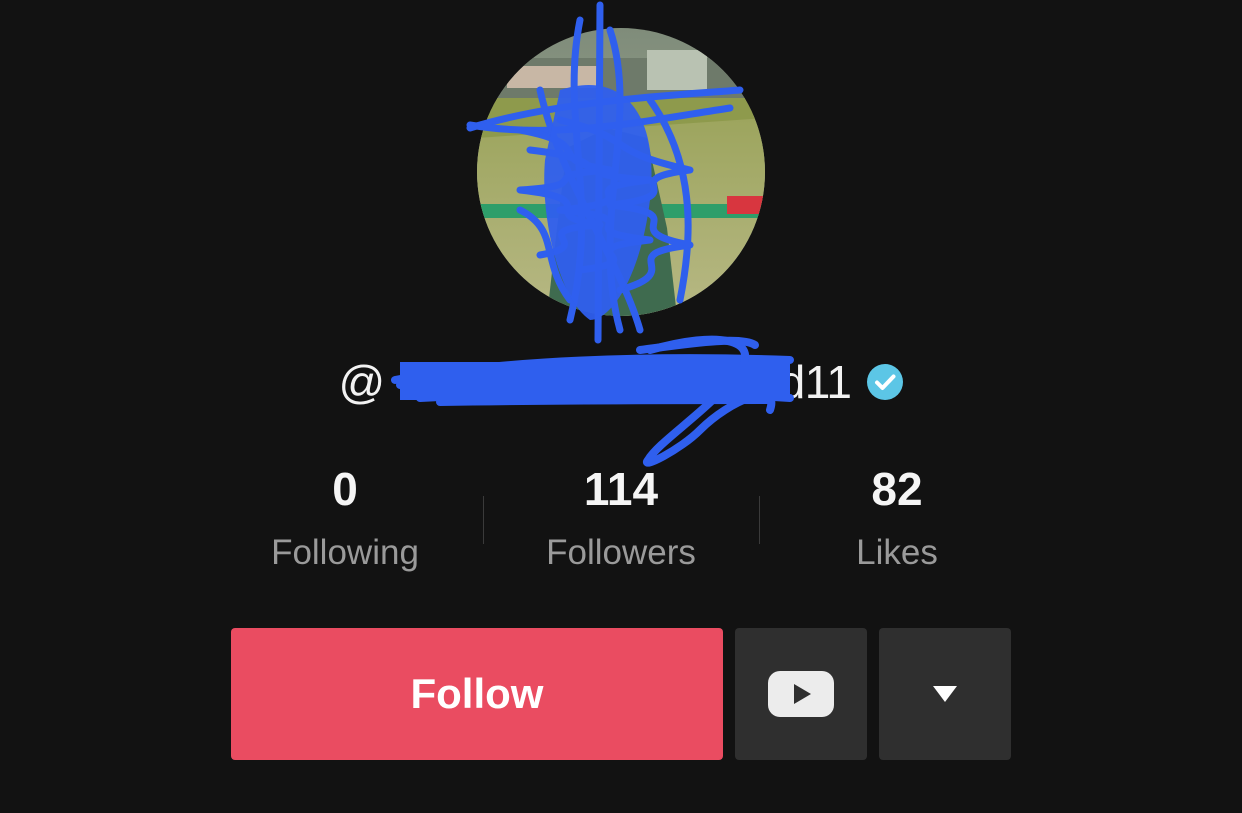 The image size is (1242, 813). What do you see at coordinates (897, 489) in the screenshot?
I see `likes-count: 82` at bounding box center [897, 489].